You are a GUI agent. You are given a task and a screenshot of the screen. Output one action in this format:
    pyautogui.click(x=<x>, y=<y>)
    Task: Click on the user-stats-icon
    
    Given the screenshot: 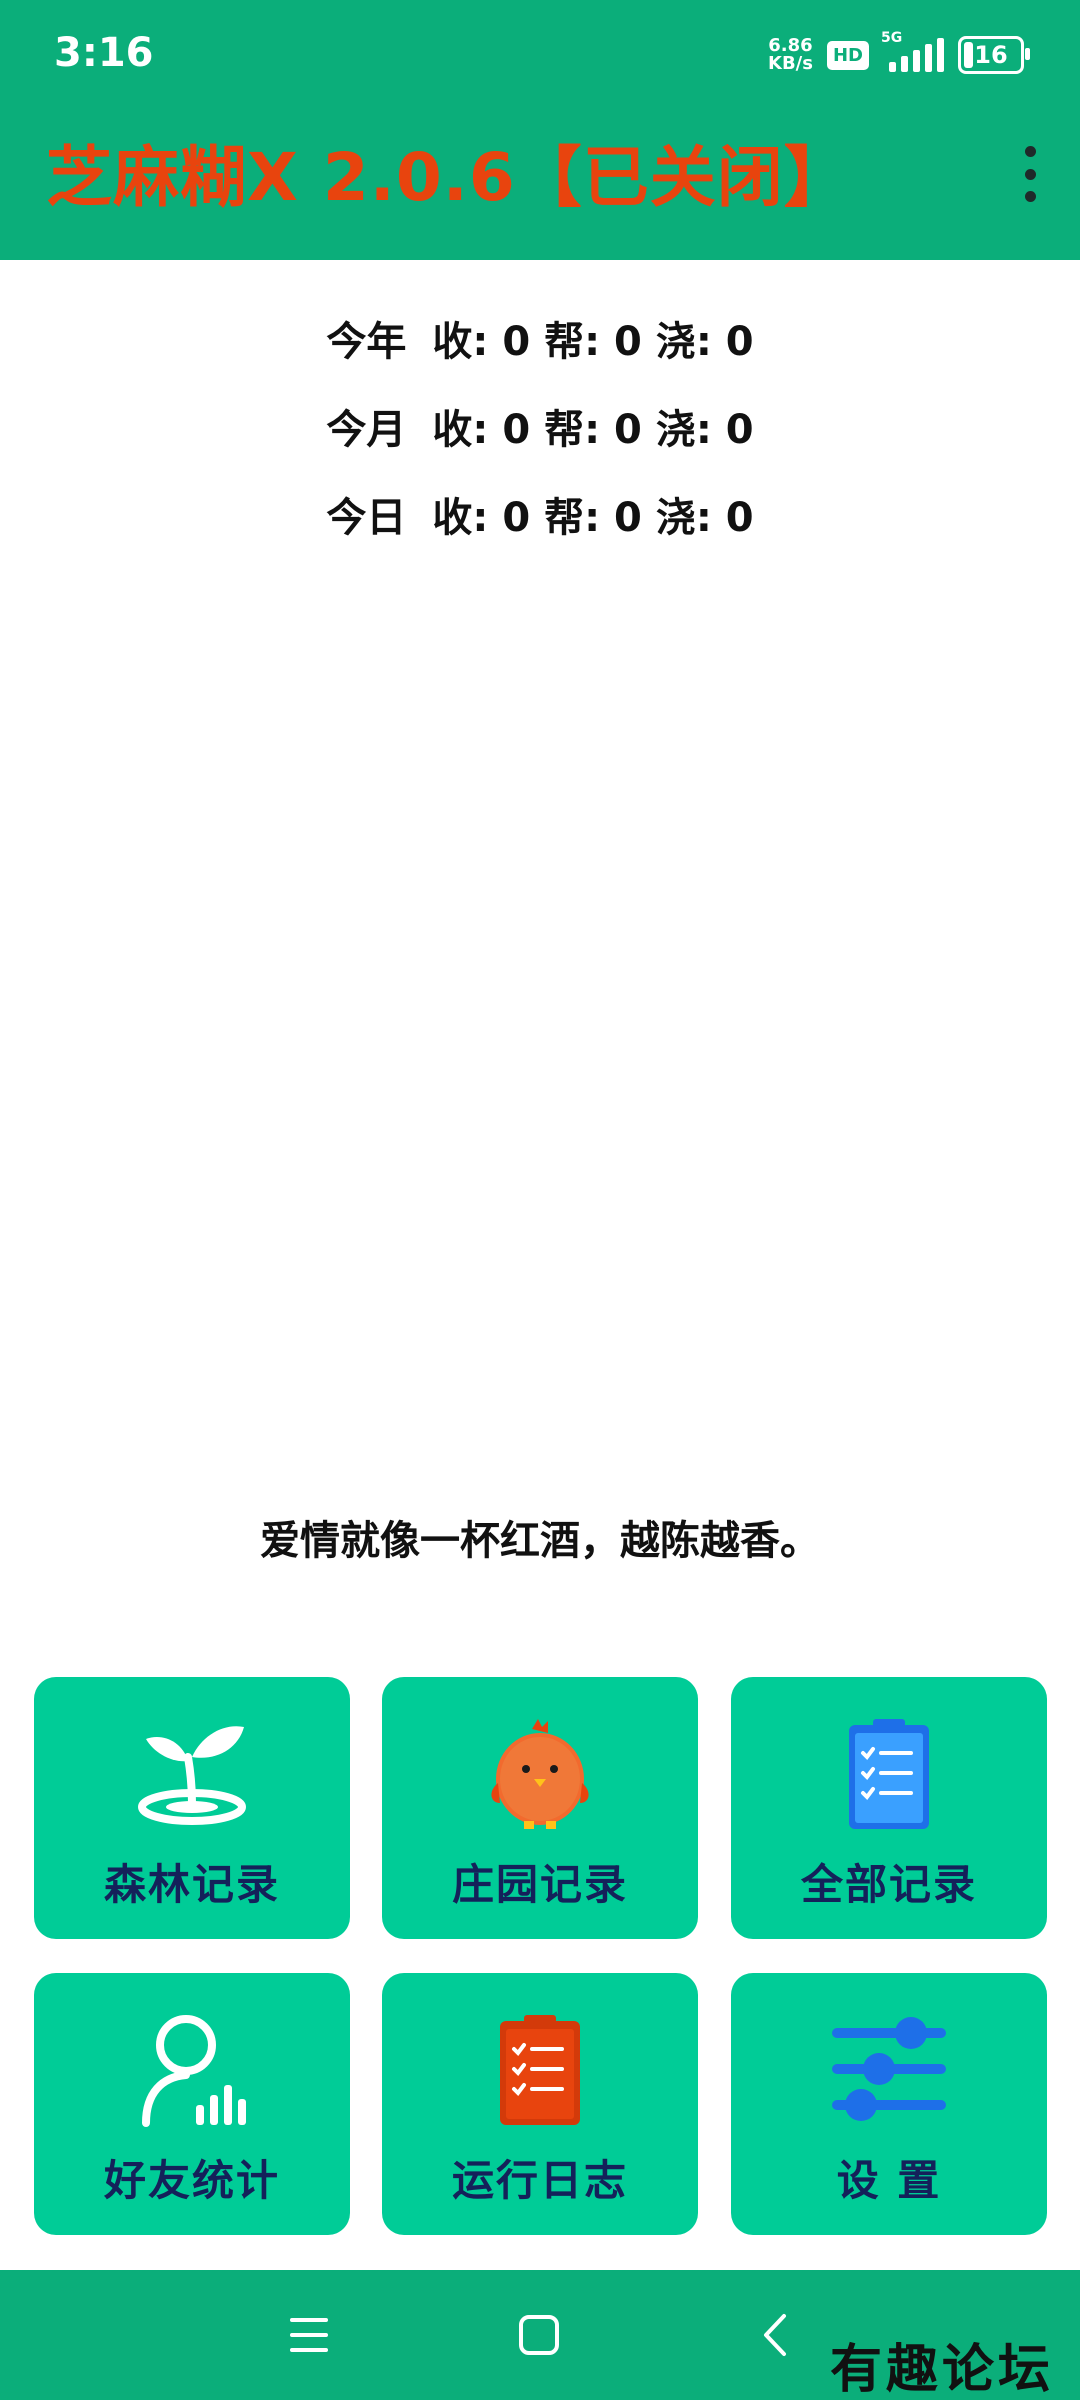 What is the action you would take?
    pyautogui.click(x=194, y=2071)
    